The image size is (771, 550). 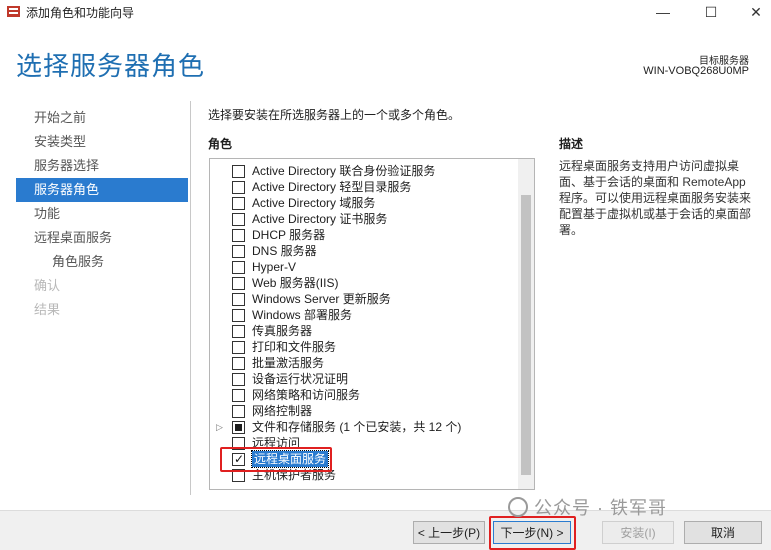 What do you see at coordinates (571, 144) in the screenshot?
I see `description-heading: 描述` at bounding box center [571, 144].